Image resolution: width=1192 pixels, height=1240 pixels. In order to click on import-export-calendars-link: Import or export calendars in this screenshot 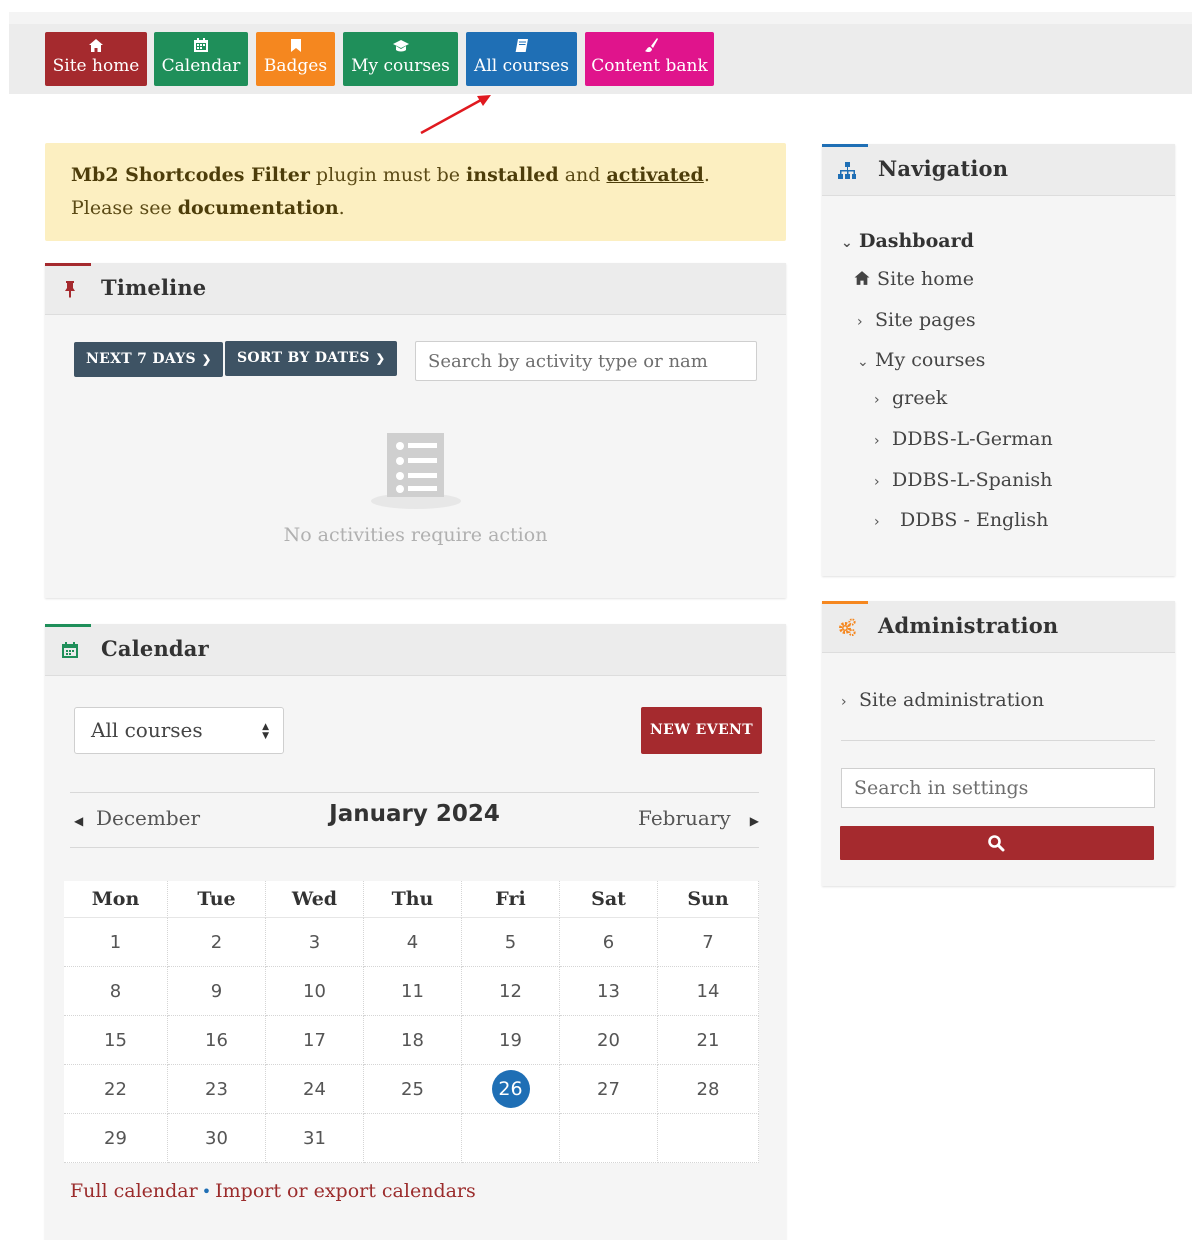, I will do `click(345, 1191)`.